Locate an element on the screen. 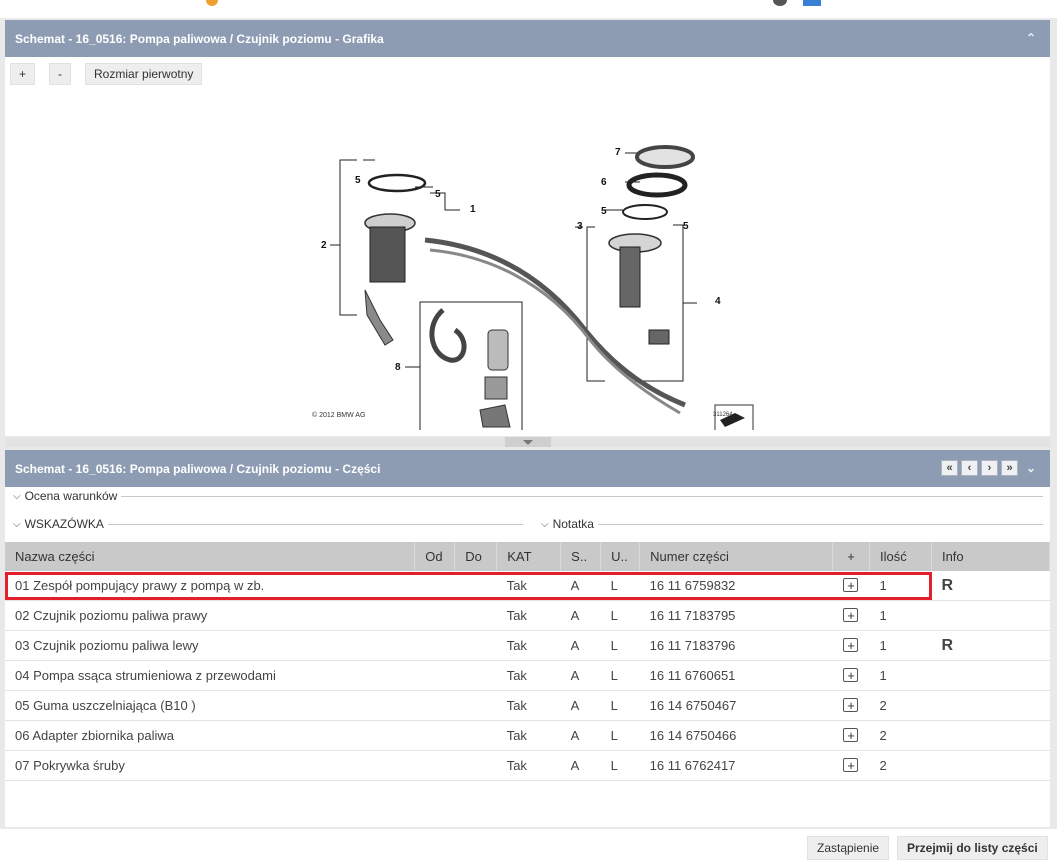 The image size is (1057, 867). col-header-kat: KAT is located at coordinates (529, 556).